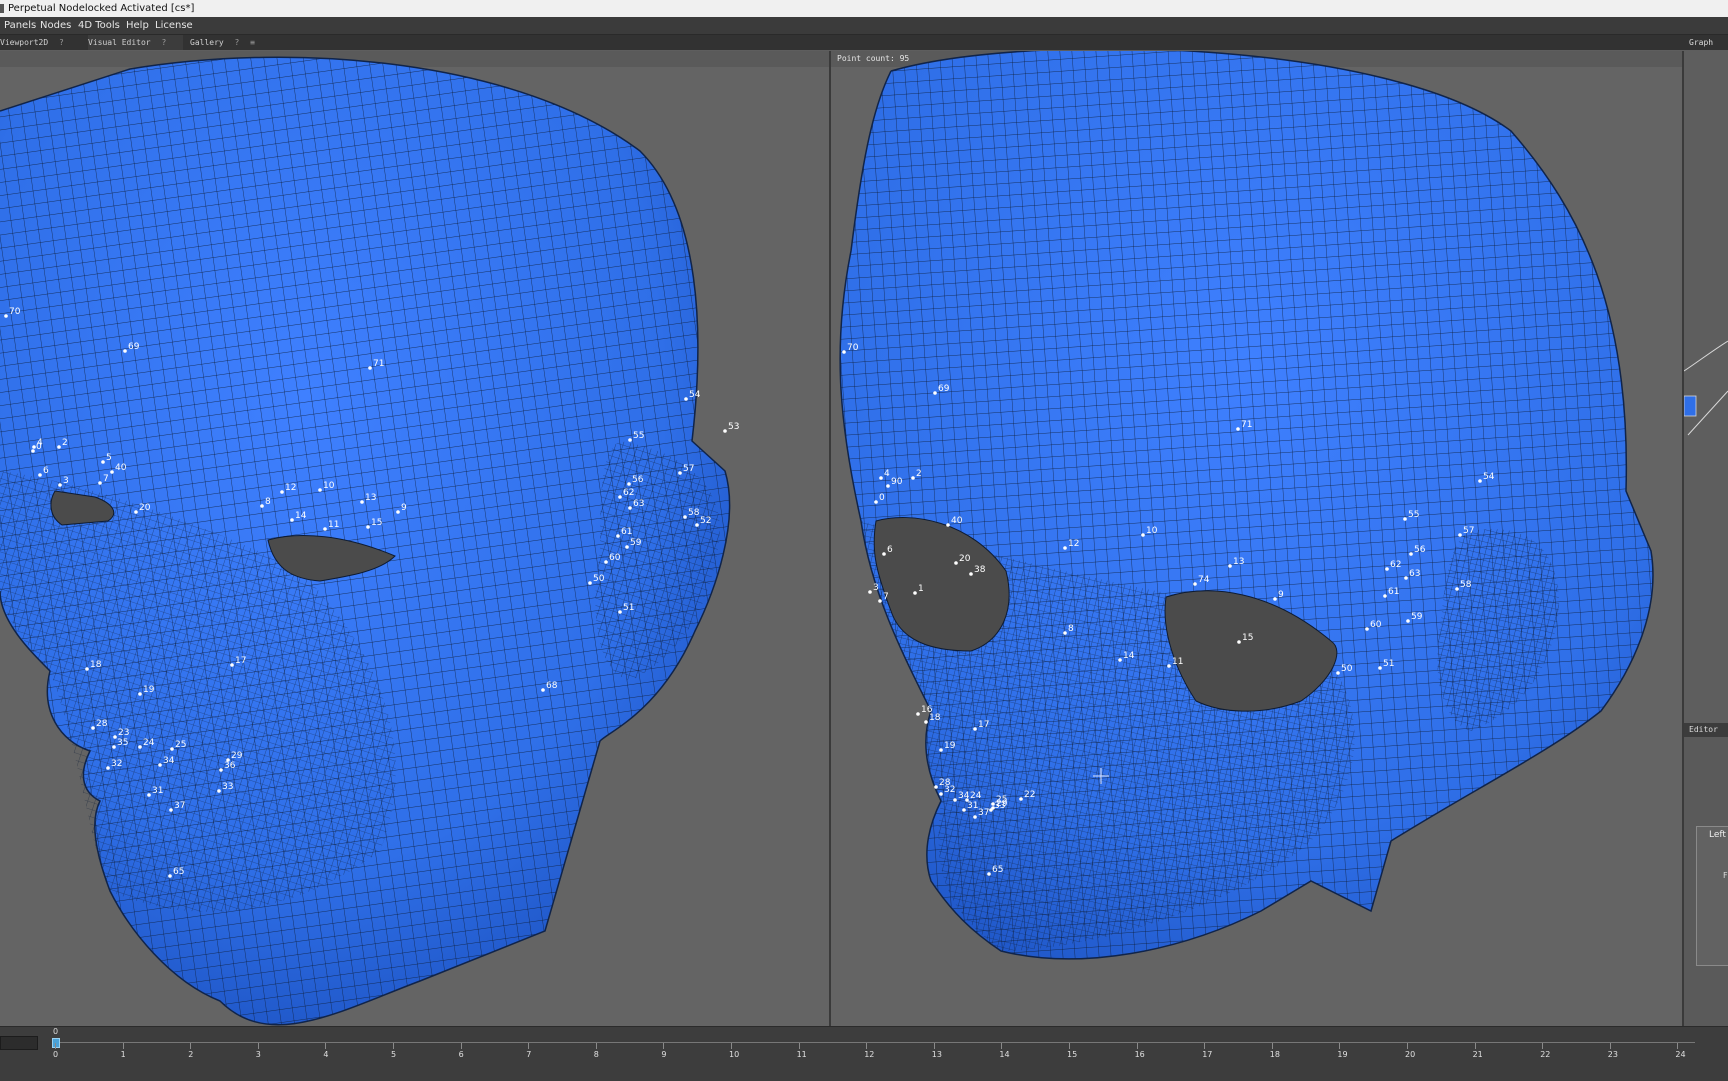  What do you see at coordinates (1410, 1054) in the screenshot?
I see `timeline-tick-label: 20` at bounding box center [1410, 1054].